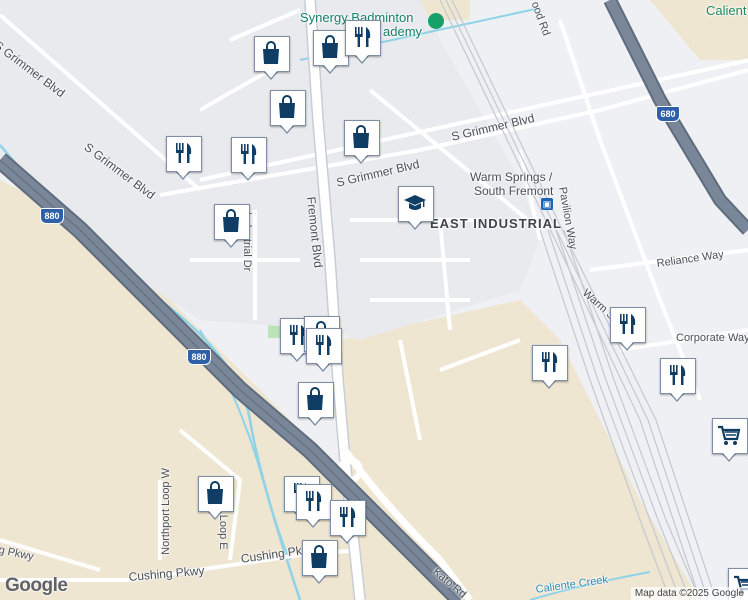  What do you see at coordinates (712, 338) in the screenshot?
I see `road-label-corporate-way: Corporate Way` at bounding box center [712, 338].